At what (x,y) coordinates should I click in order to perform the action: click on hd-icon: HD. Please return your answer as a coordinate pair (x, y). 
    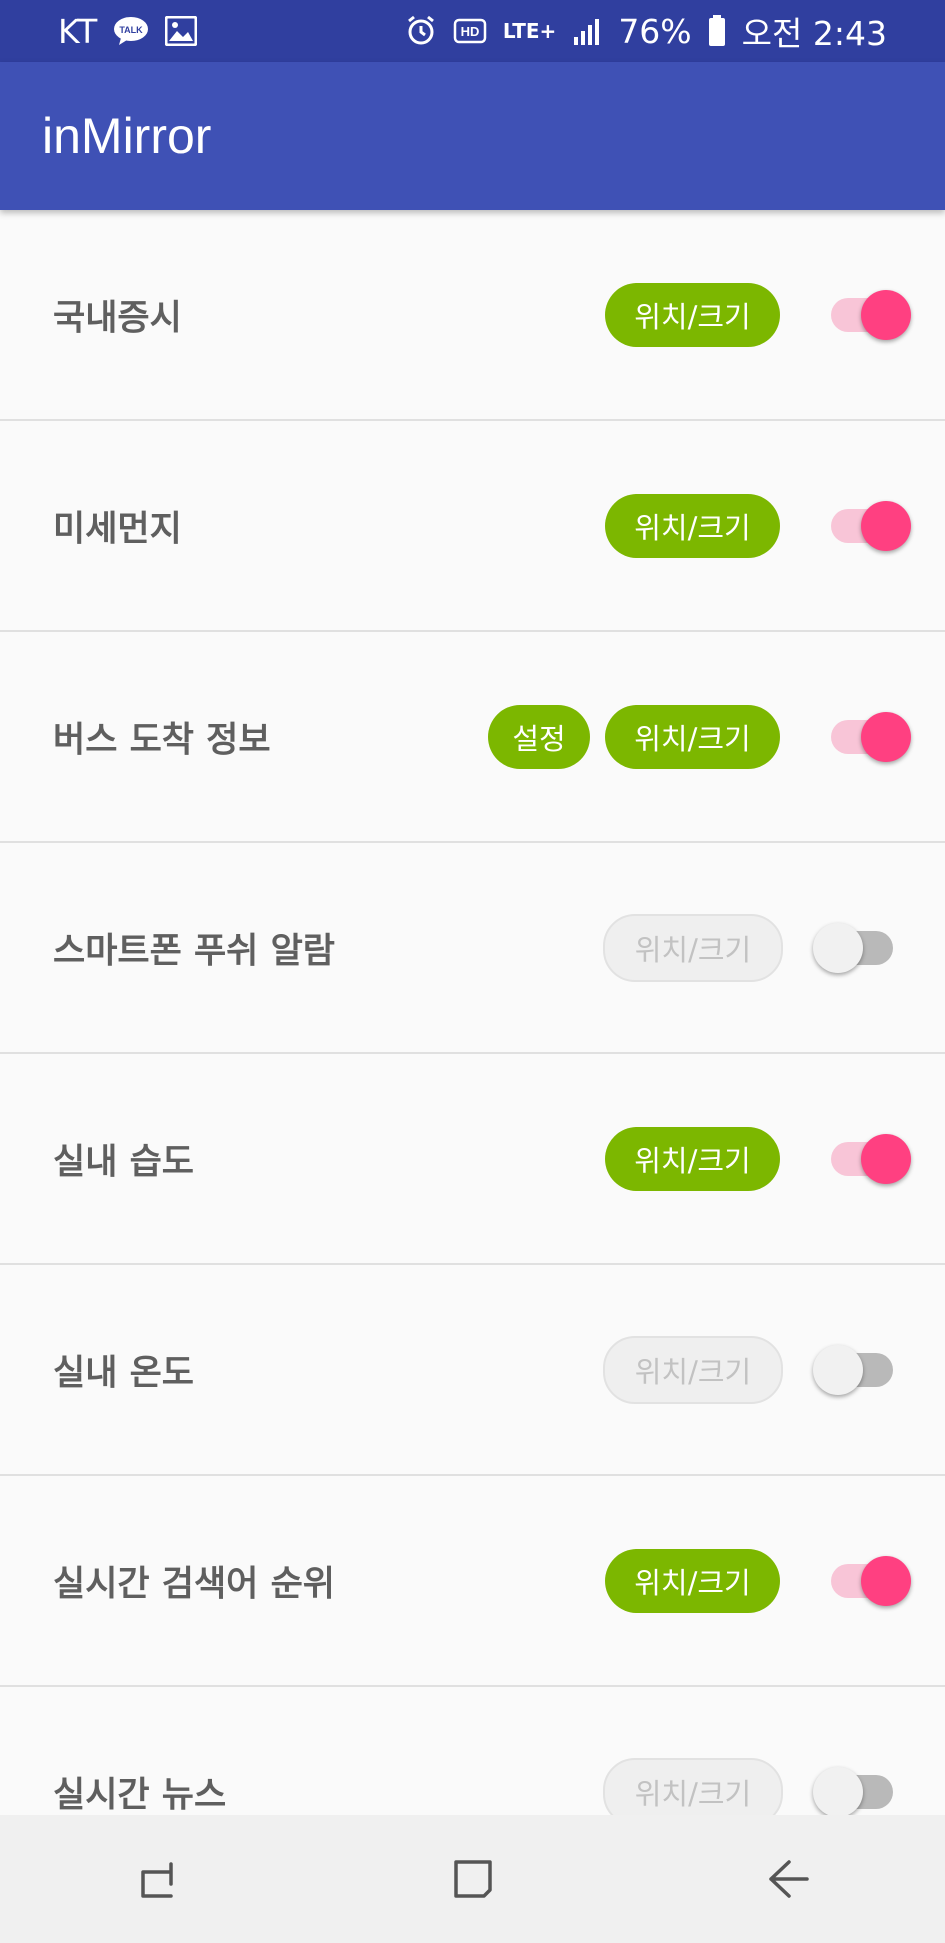
    Looking at the image, I should click on (470, 31).